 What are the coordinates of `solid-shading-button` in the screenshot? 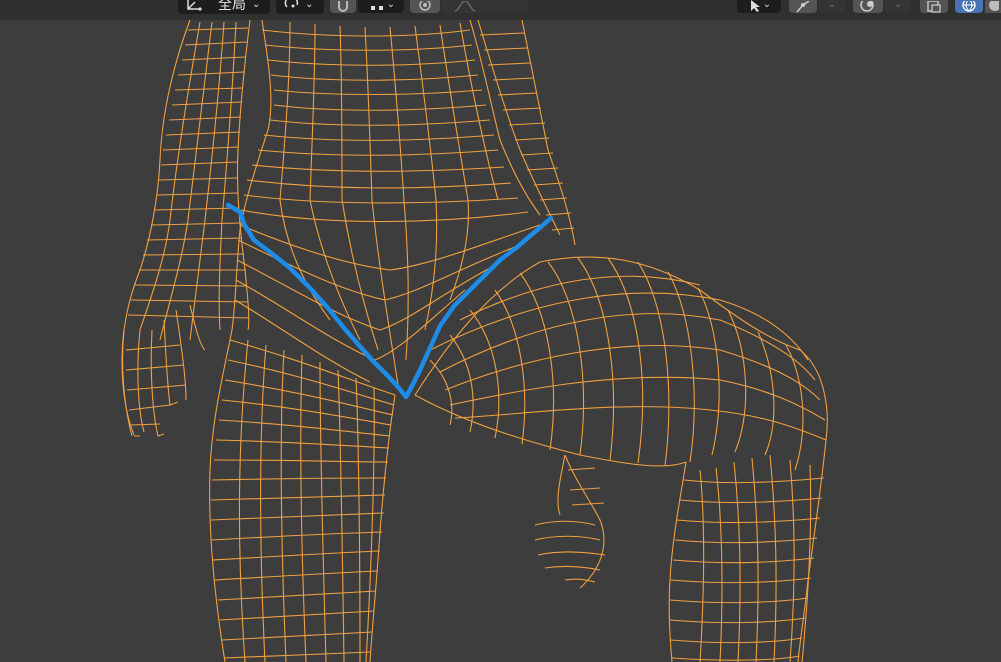 It's located at (993, 6).